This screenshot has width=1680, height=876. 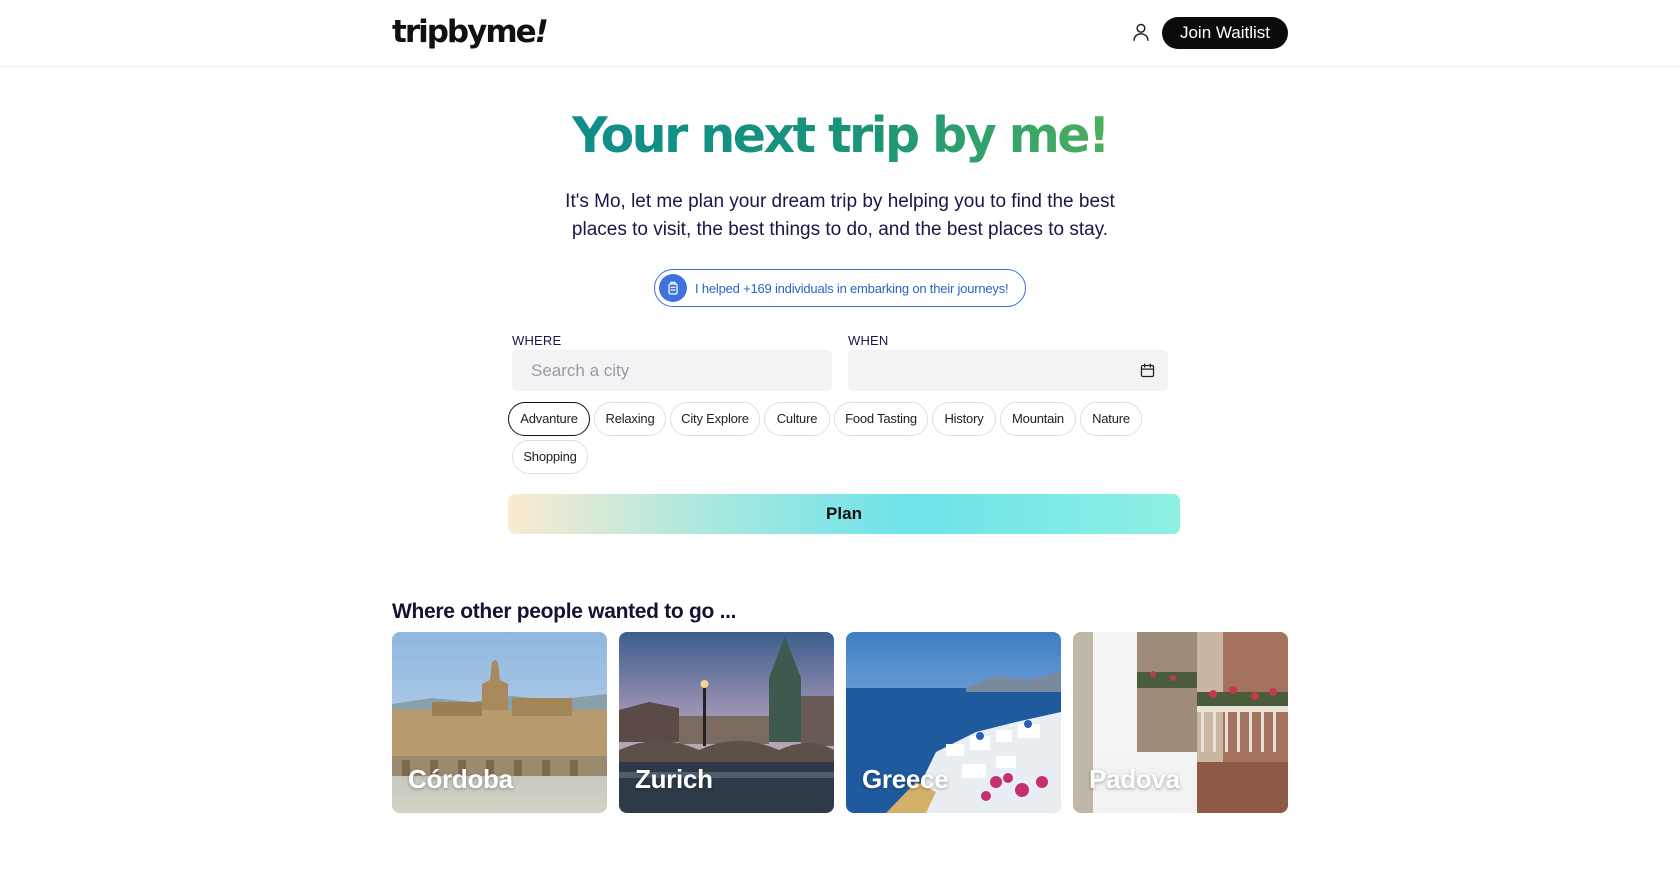 What do you see at coordinates (881, 419) in the screenshot?
I see `interest-chip-food-tasting: Food Tasting` at bounding box center [881, 419].